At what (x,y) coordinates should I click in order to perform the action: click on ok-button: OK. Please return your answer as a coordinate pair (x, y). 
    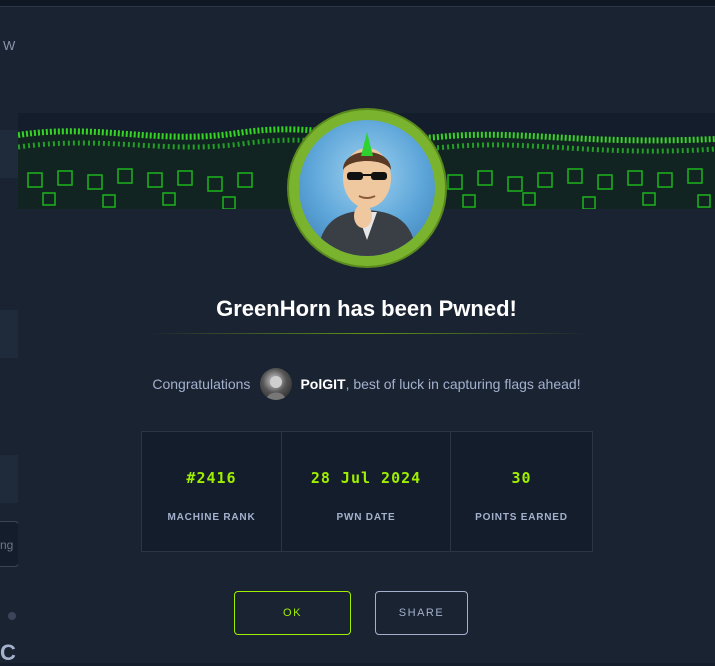
    Looking at the image, I should click on (292, 613).